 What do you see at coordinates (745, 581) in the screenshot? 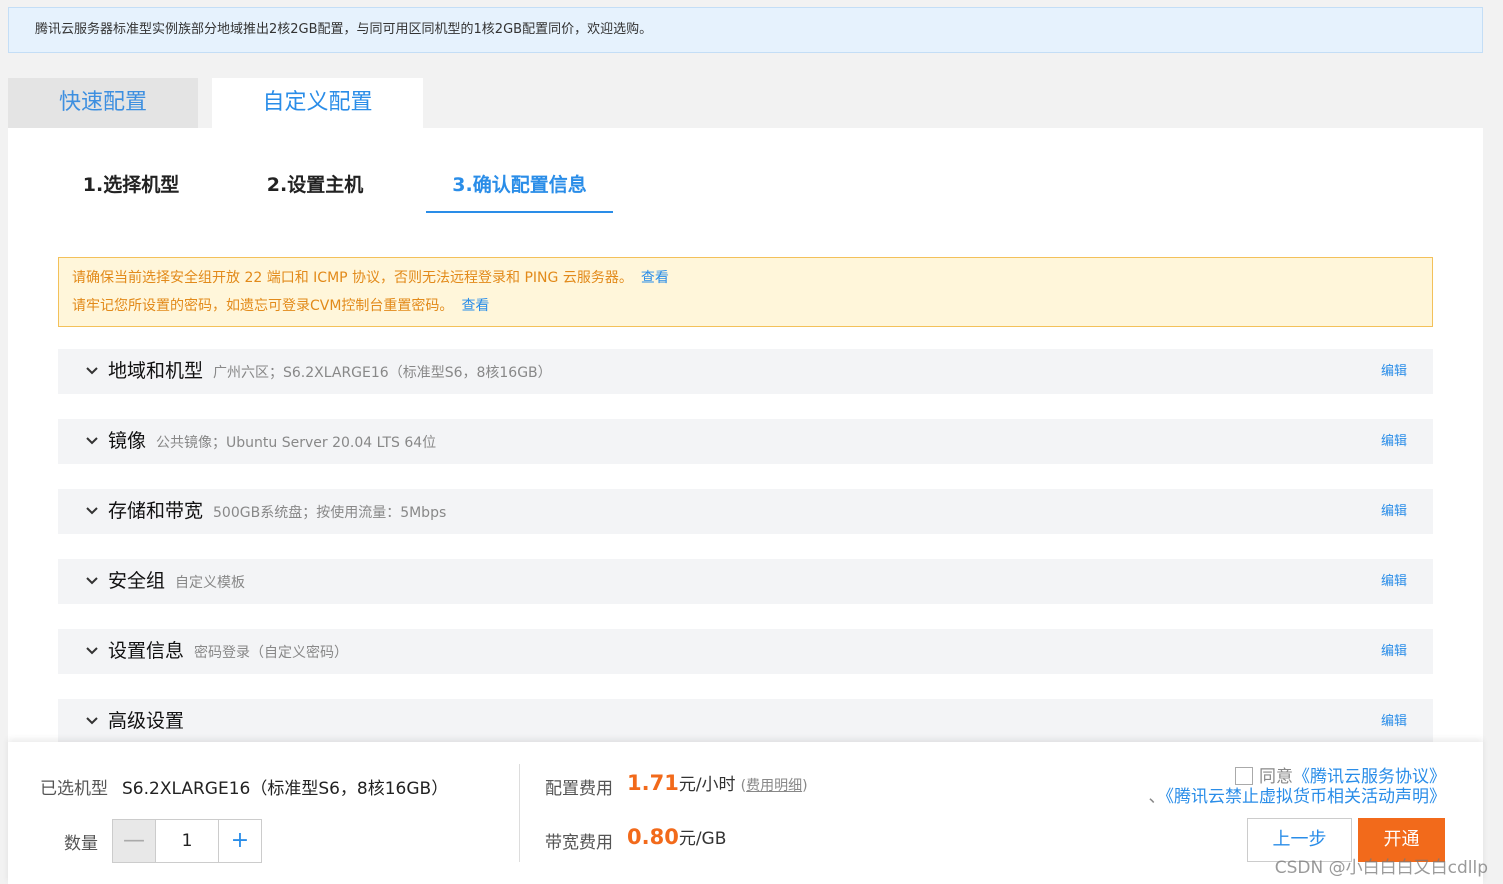
I see `section-security-group: 安全组 自定义模板 编辑` at bounding box center [745, 581].